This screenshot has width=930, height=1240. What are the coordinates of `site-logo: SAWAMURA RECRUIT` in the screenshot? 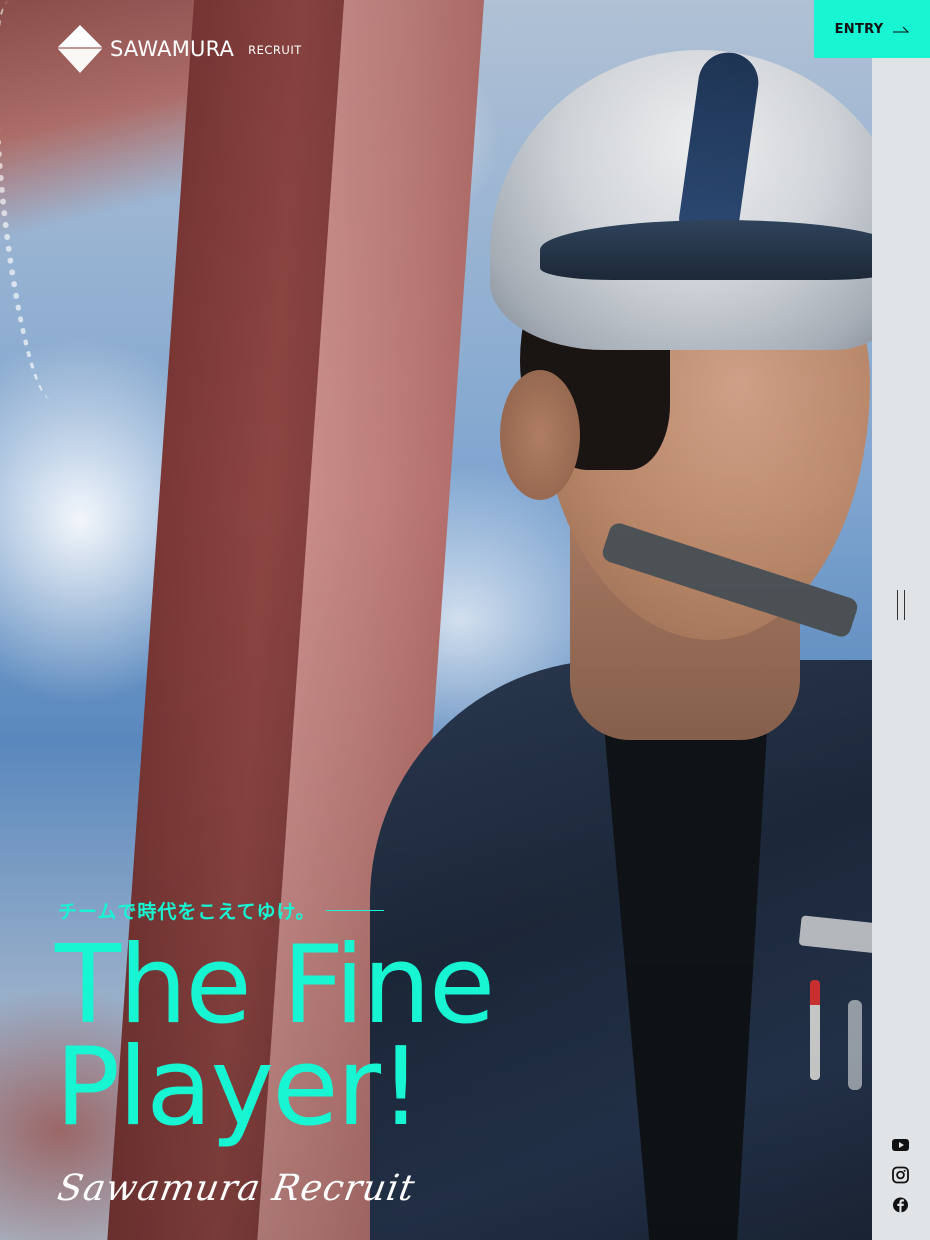 It's located at (180, 49).